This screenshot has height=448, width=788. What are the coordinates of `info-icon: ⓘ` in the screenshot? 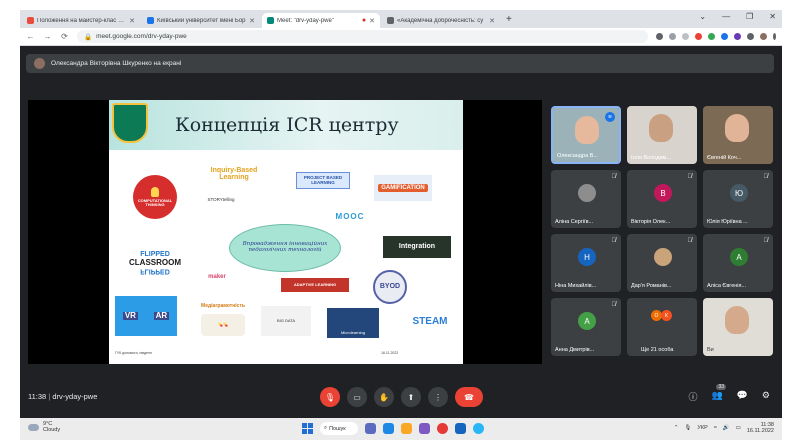 It's located at (692, 396).